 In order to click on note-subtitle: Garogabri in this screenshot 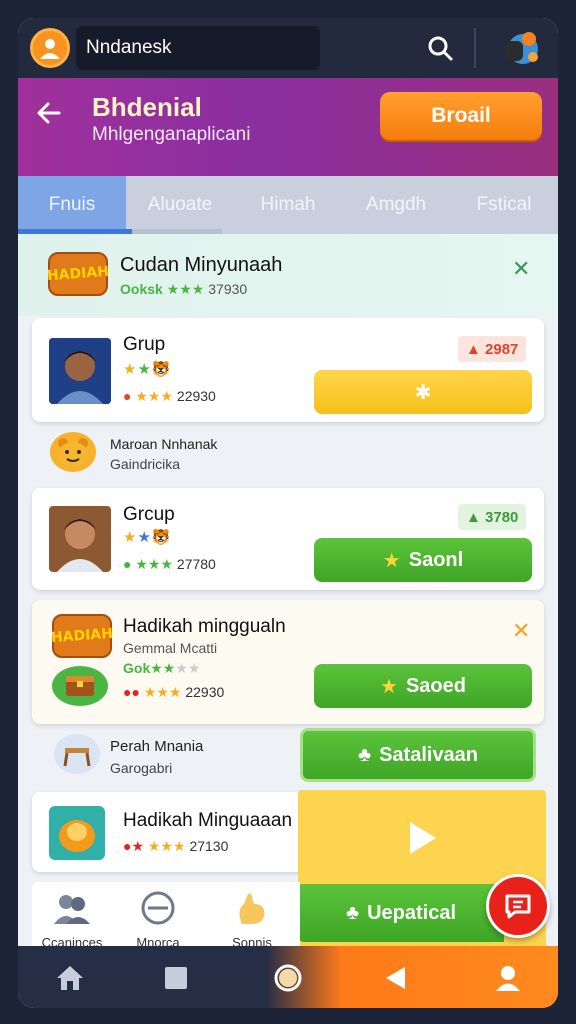, I will do `click(141, 768)`.